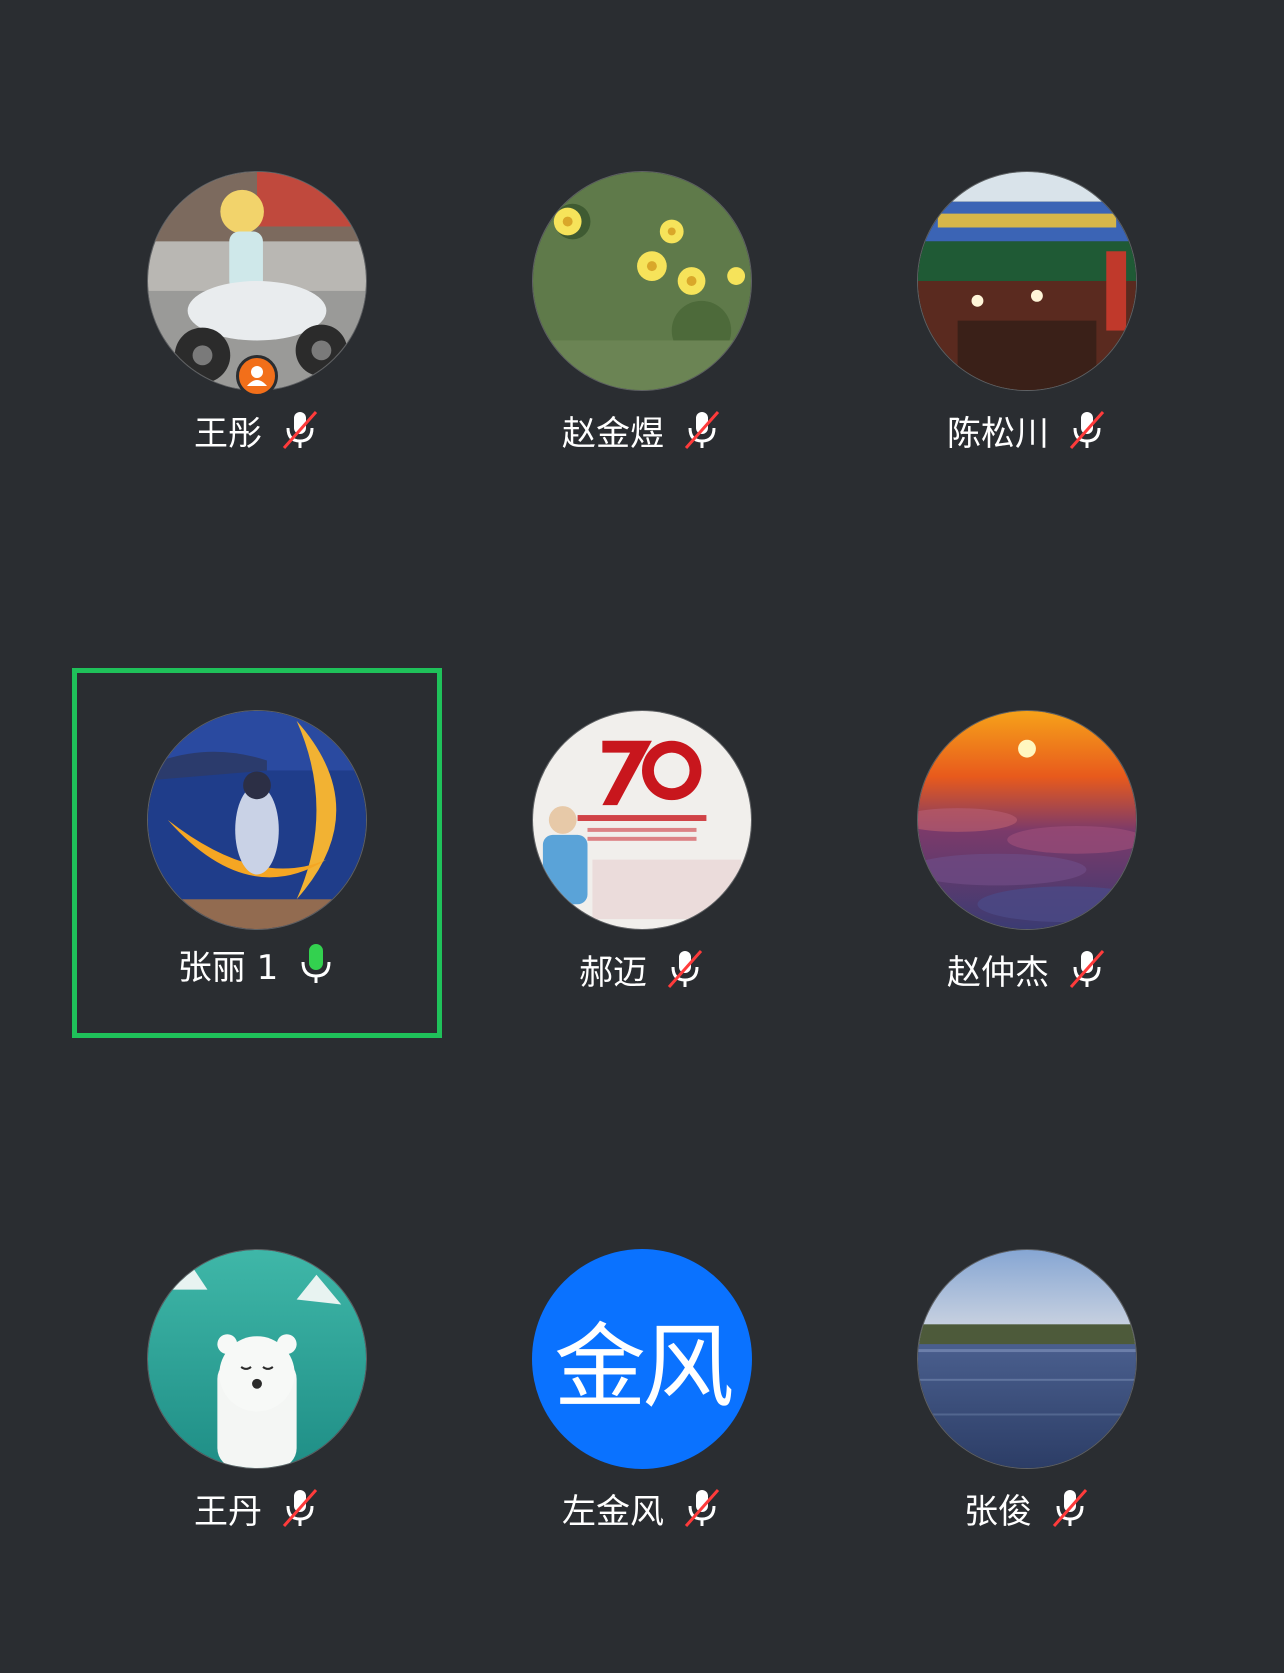 The width and height of the screenshot is (1284, 1673). Describe the element at coordinates (1027, 281) in the screenshot. I see `photo-chinese-gate-icon` at that location.